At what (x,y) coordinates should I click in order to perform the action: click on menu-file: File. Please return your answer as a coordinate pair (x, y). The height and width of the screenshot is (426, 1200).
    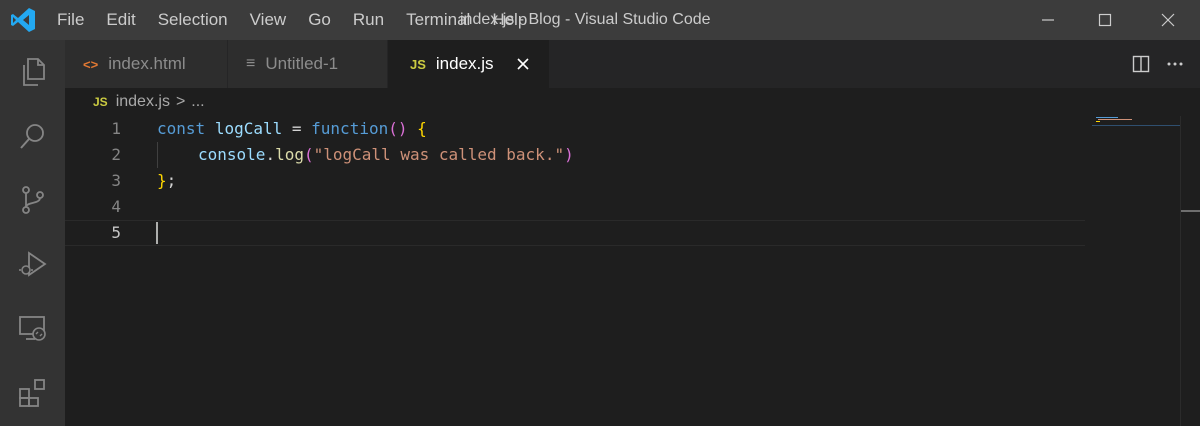
    Looking at the image, I should click on (70, 20).